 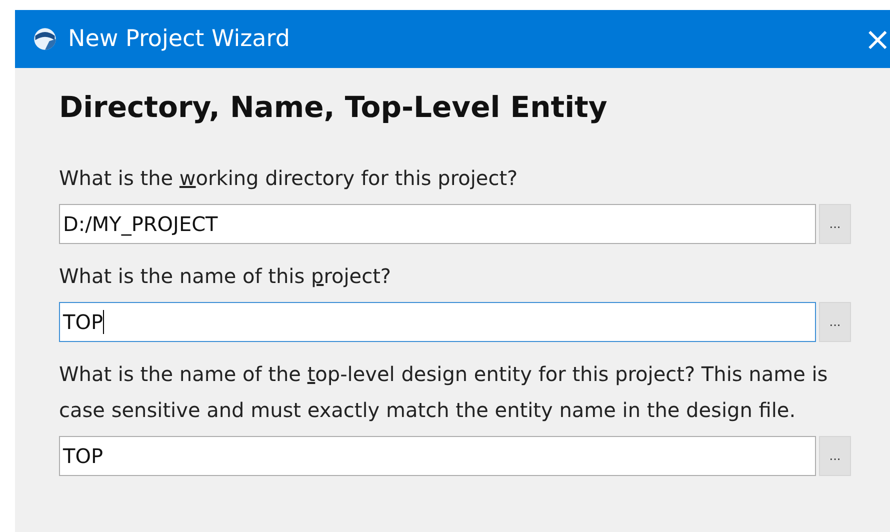 What do you see at coordinates (875, 39) in the screenshot?
I see `close-button: ×` at bounding box center [875, 39].